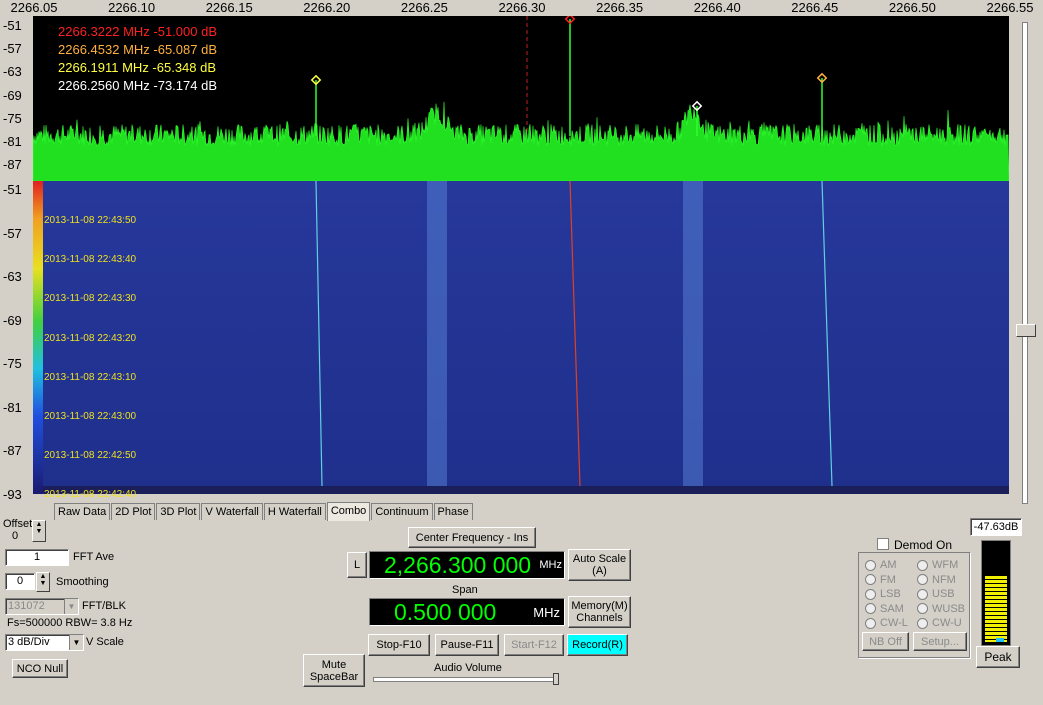 The height and width of the screenshot is (705, 1043). What do you see at coordinates (534, 645) in the screenshot?
I see `start-button: Start-F12` at bounding box center [534, 645].